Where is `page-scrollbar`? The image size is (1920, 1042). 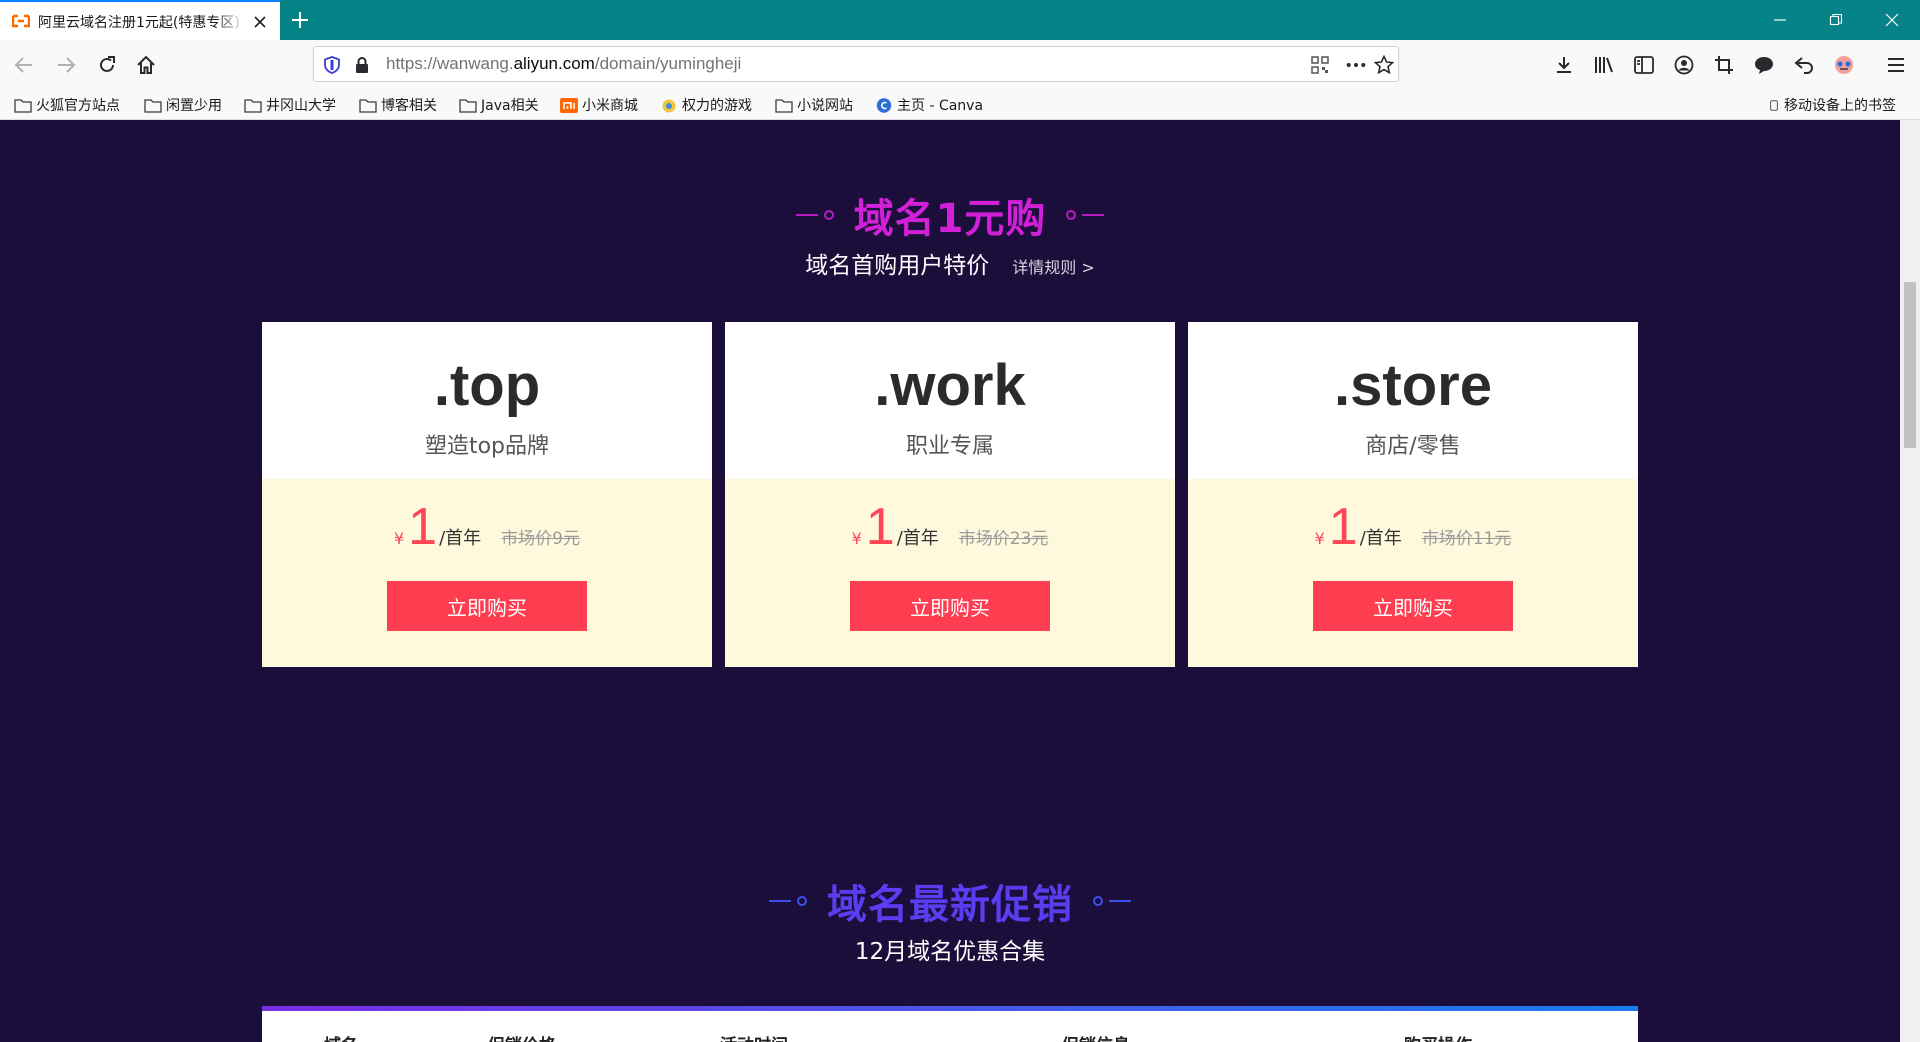
page-scrollbar is located at coordinates (1910, 581).